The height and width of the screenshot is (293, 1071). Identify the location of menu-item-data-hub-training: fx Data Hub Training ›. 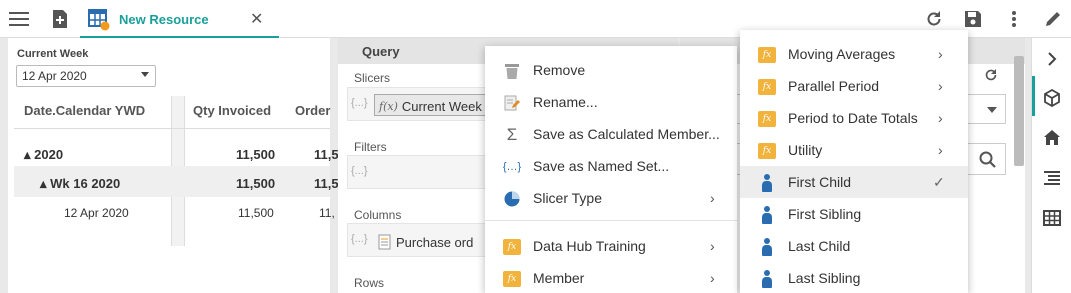
(611, 246).